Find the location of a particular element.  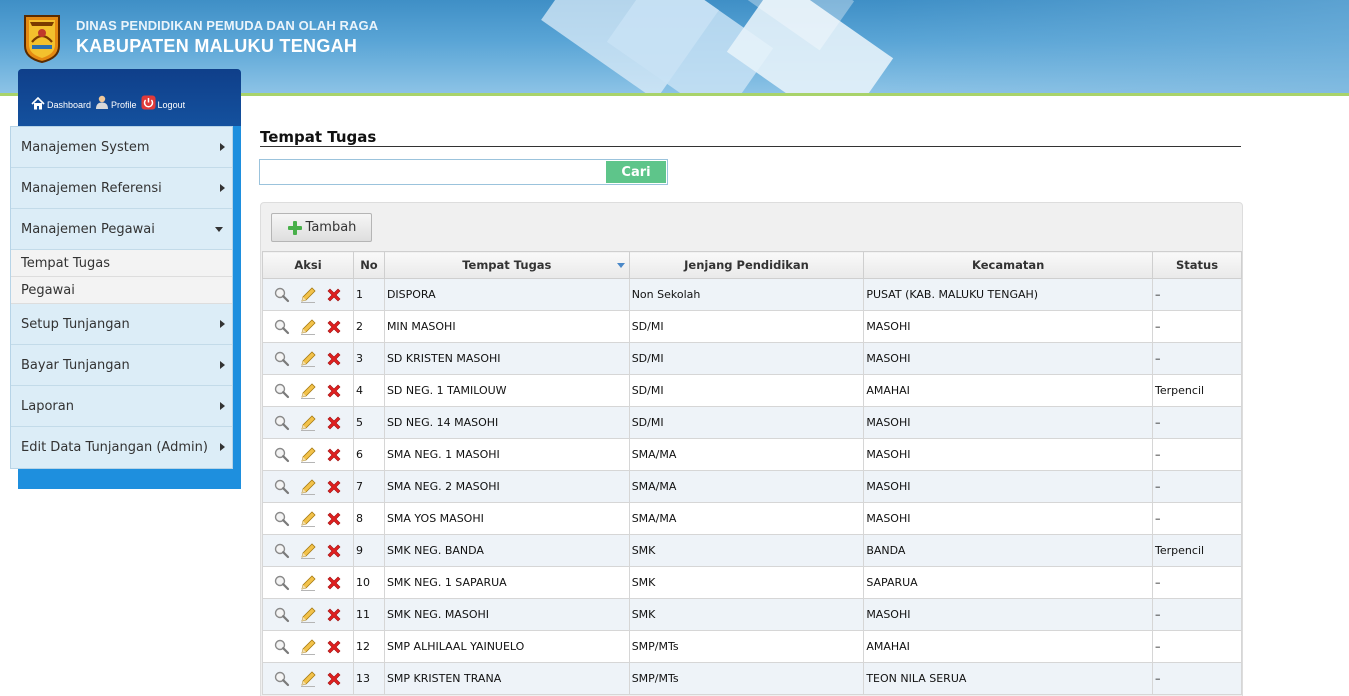

cell-kecamatan: BANDA is located at coordinates (1008, 550).